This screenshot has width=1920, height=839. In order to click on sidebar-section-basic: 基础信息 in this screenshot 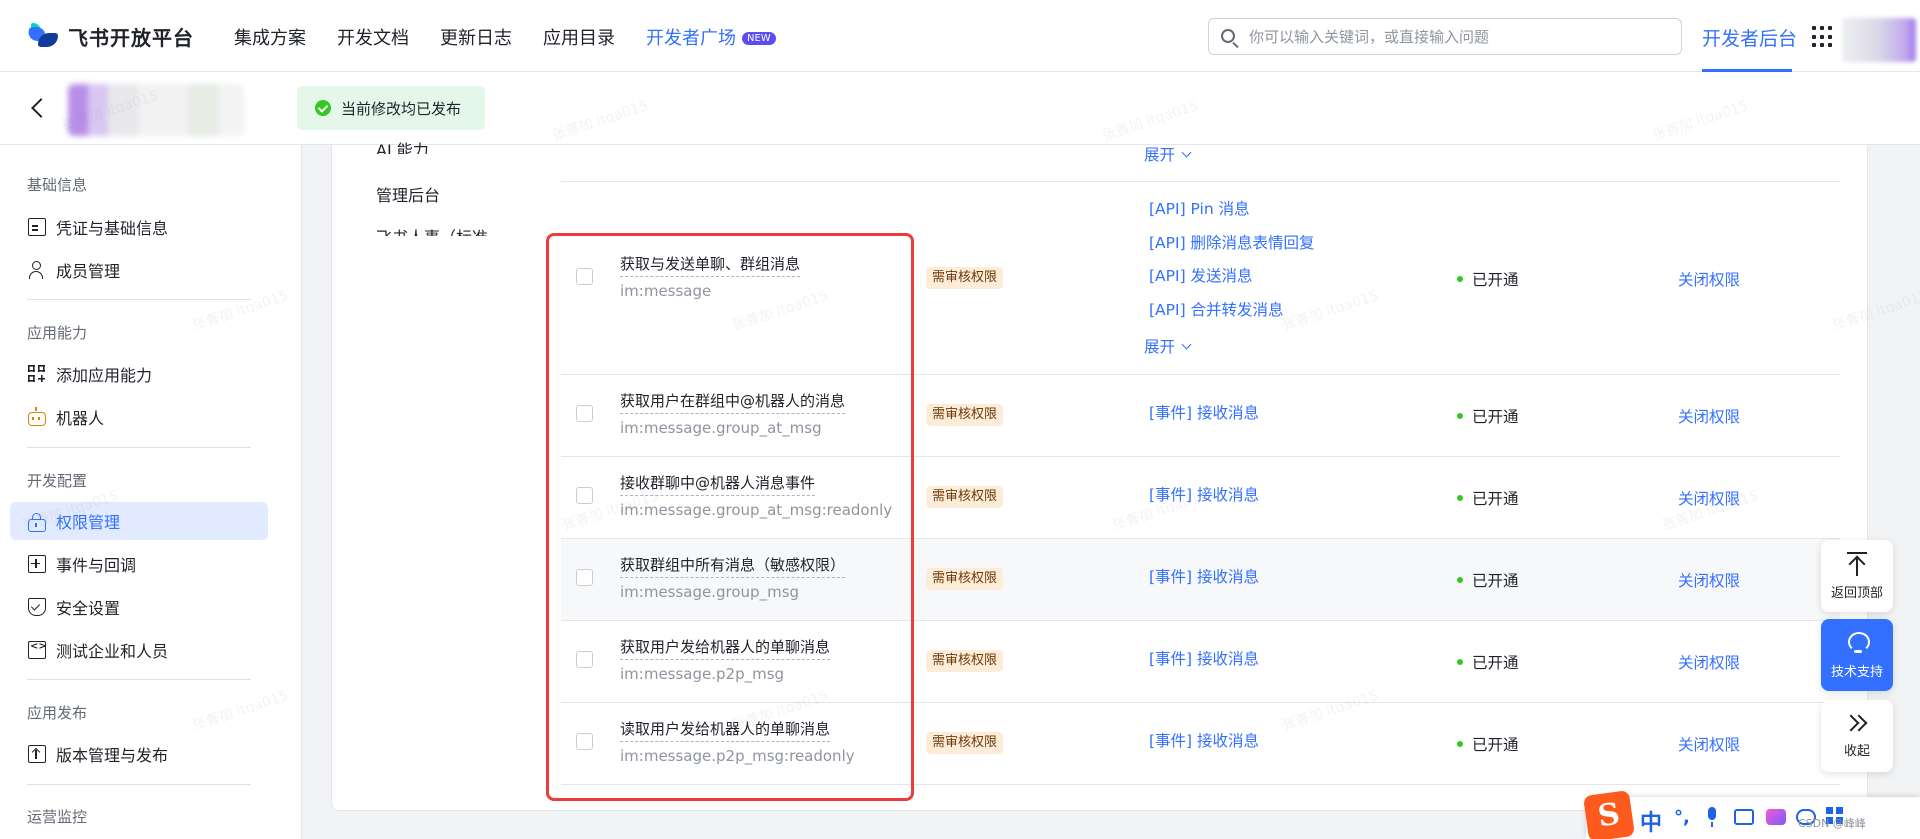, I will do `click(57, 185)`.